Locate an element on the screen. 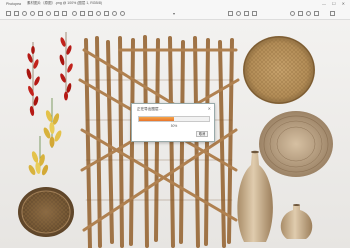  brush-icon is located at coordinates (98, 13).